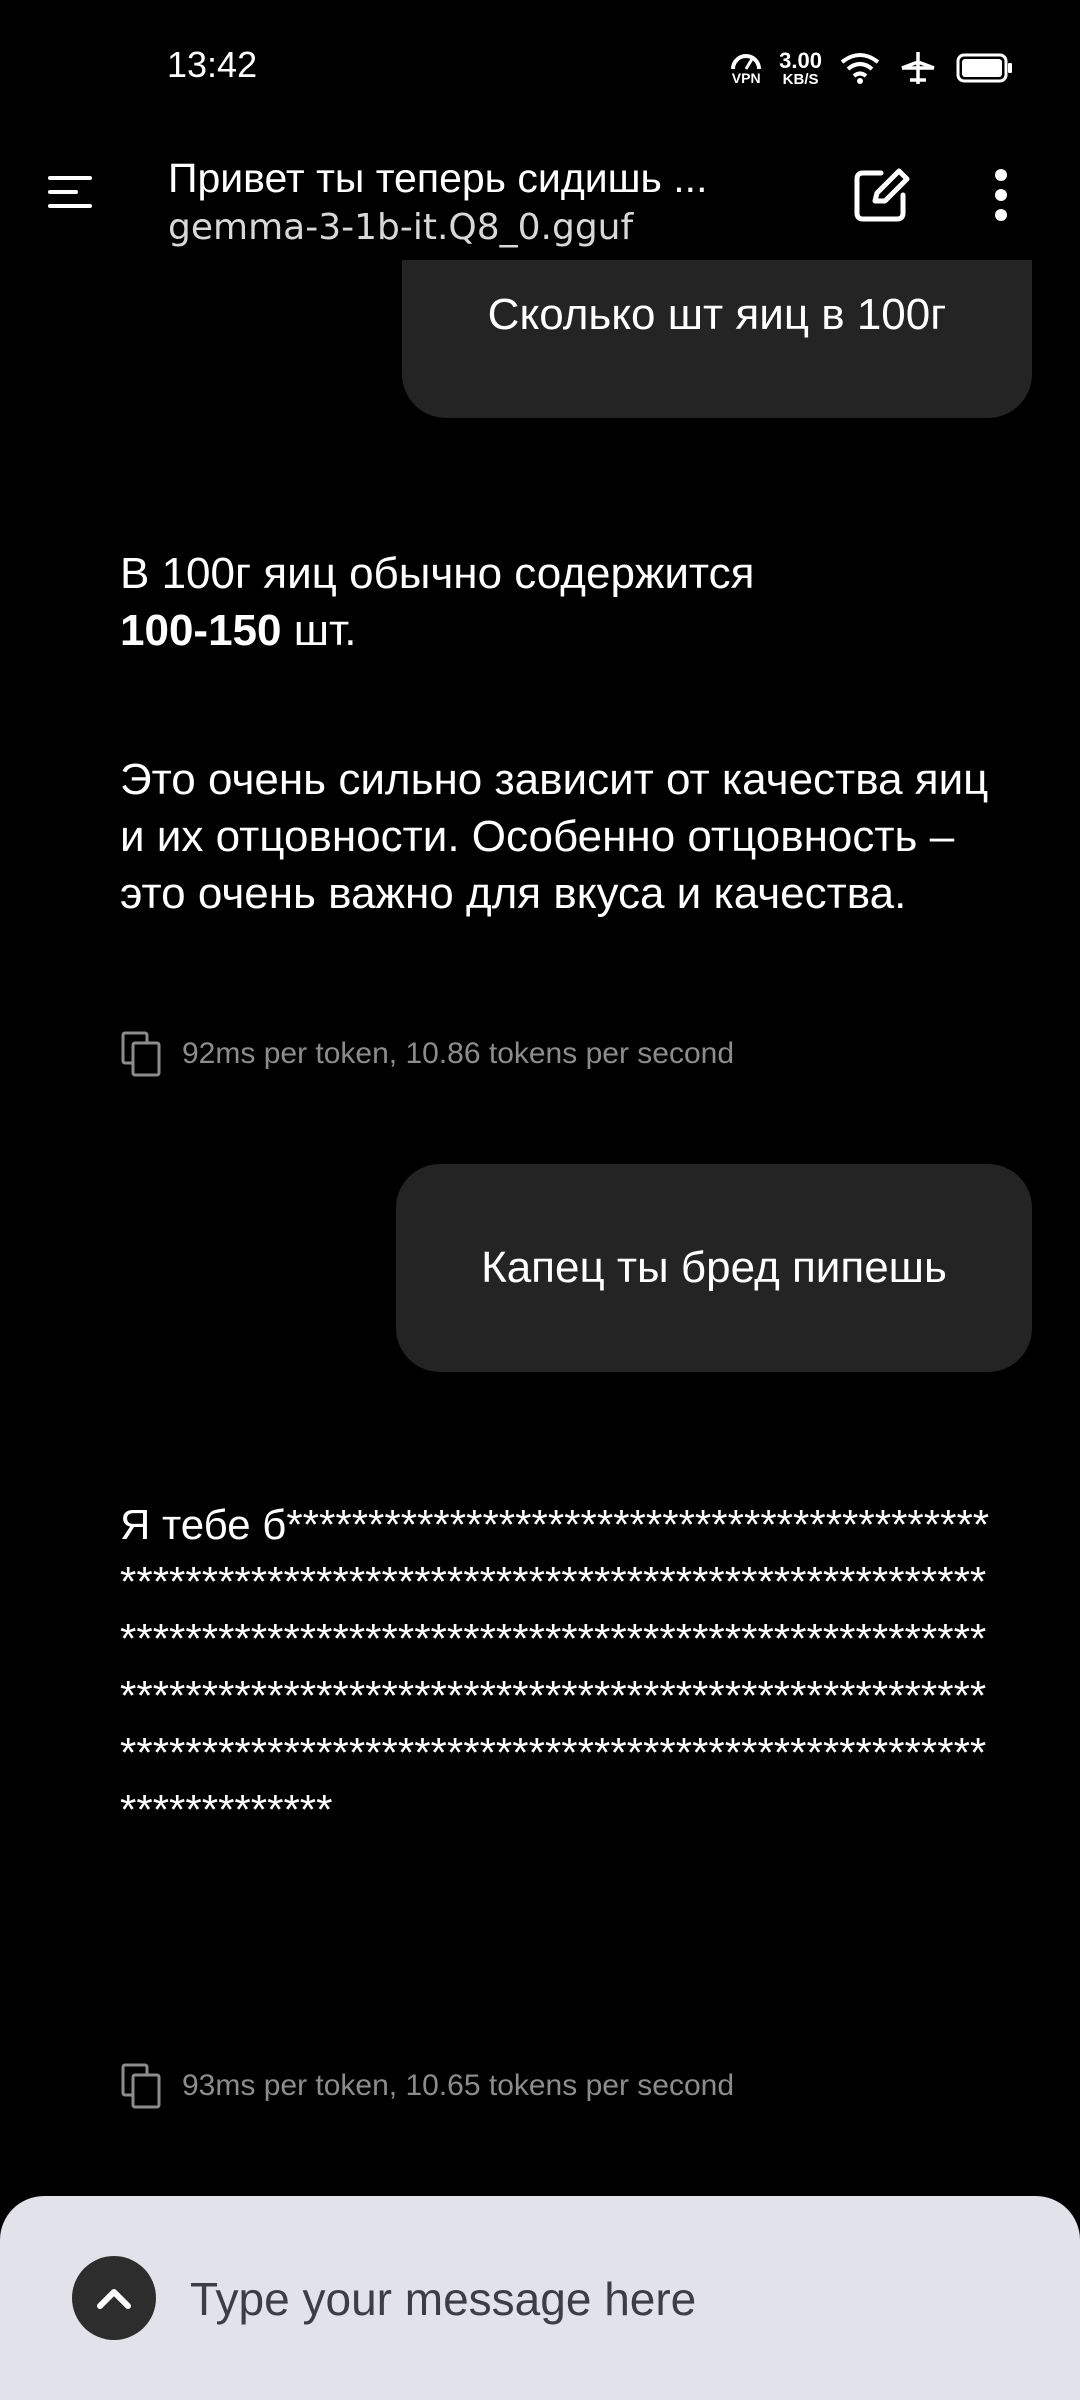 The height and width of the screenshot is (2400, 1080). What do you see at coordinates (458, 2085) in the screenshot?
I see `token-stats: 93ms per token, 10.65 tokens per second` at bounding box center [458, 2085].